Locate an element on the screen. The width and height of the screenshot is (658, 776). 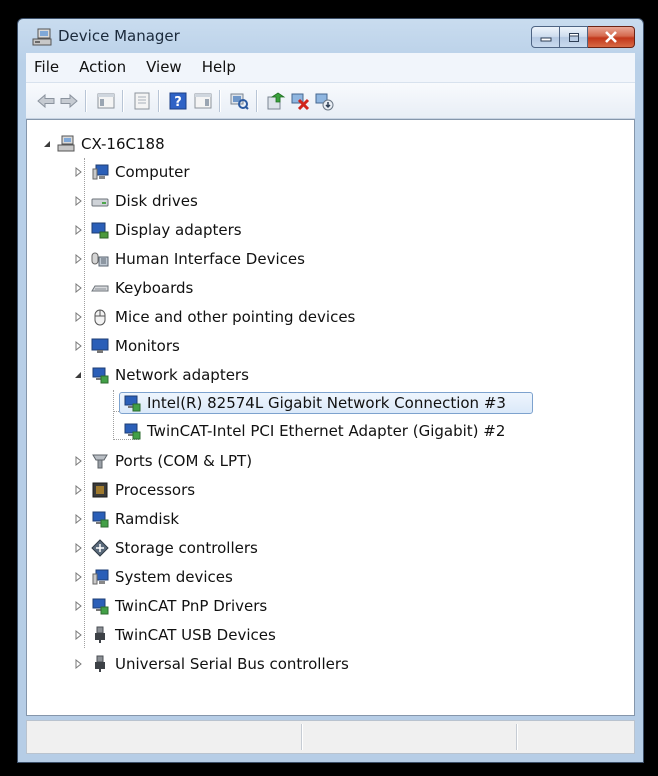
tree-item-storage-controllers: Storage controllers is located at coordinates (174, 548).